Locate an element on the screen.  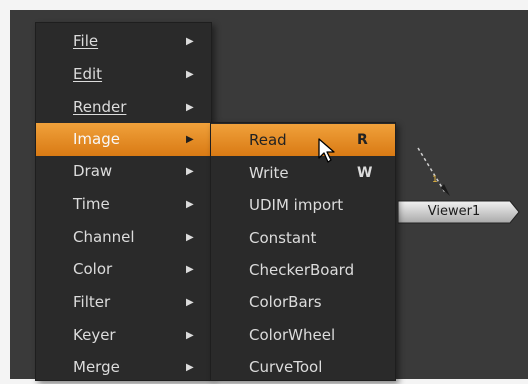
node-input-connector: 1 is located at coordinates (433, 174).